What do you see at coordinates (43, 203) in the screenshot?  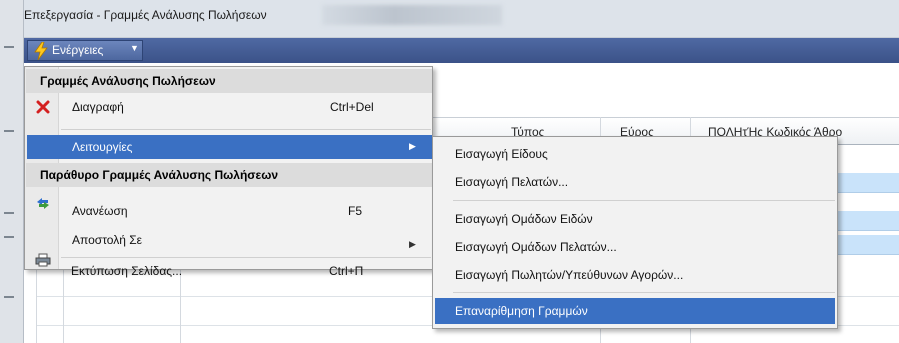 I see `refresh-icon` at bounding box center [43, 203].